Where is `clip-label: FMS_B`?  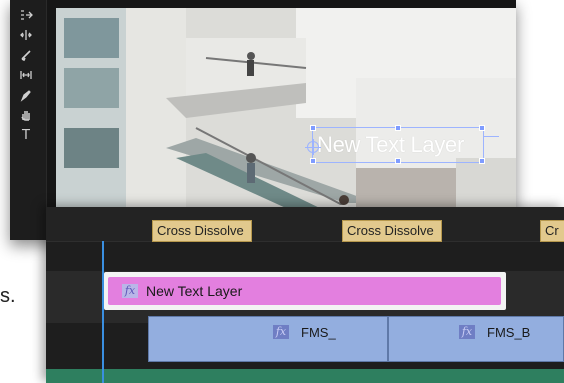 clip-label: FMS_B is located at coordinates (509, 332).